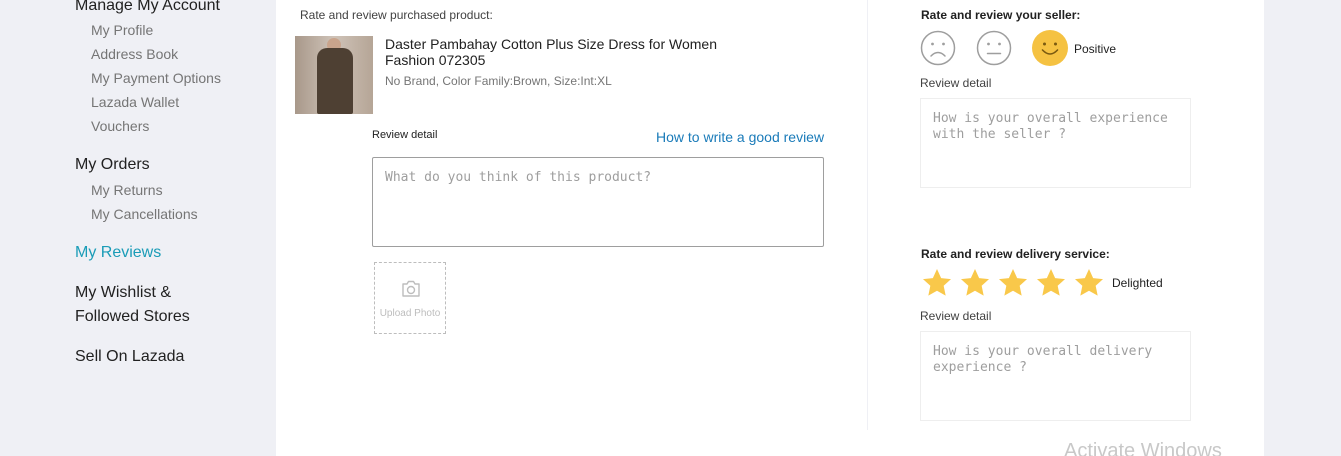  I want to click on delivery-review-heading: Rate and review delivery service:, so click(1015, 254).